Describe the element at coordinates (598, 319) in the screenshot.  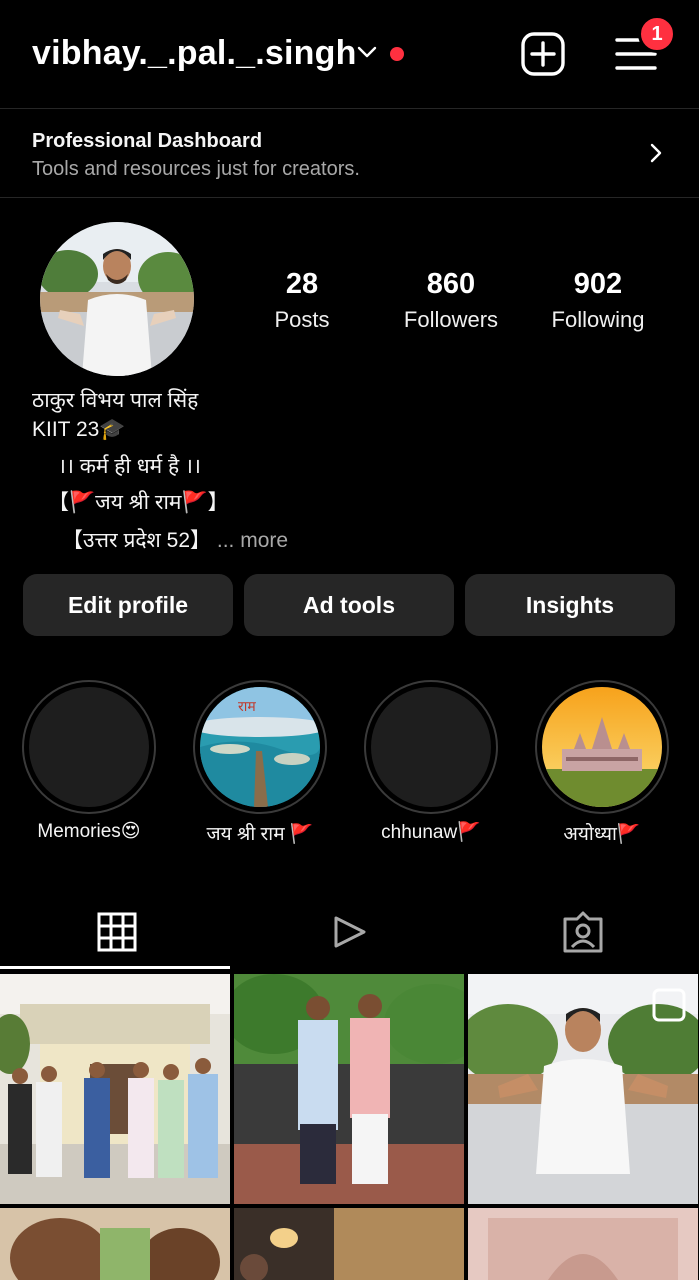
I see `following-label: Following` at that location.